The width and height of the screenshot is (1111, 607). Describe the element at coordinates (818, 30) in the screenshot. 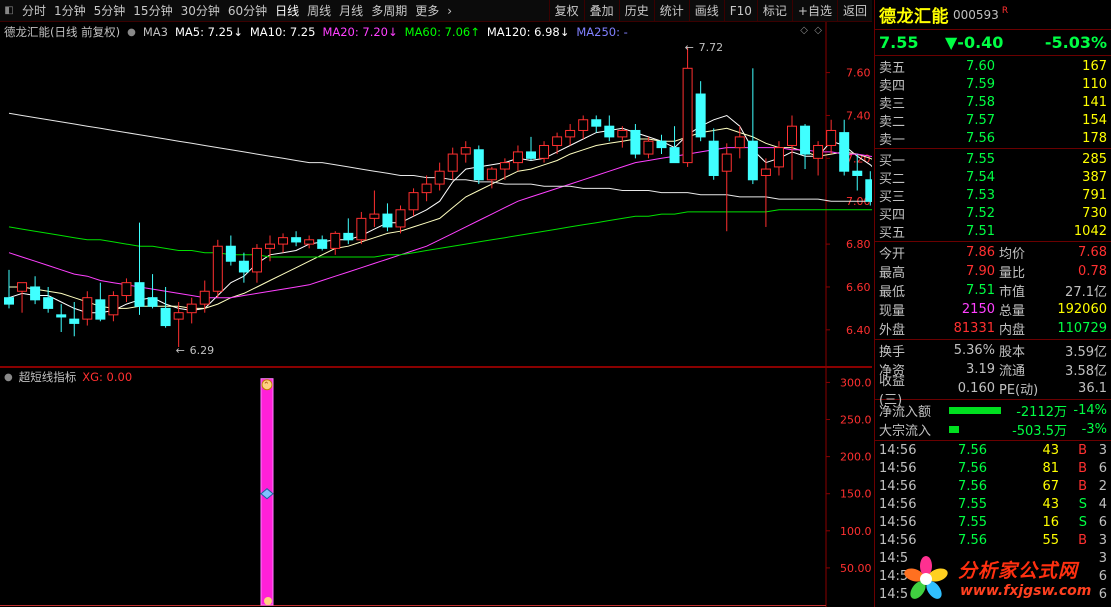

I see `collapse-icon: ◇` at that location.